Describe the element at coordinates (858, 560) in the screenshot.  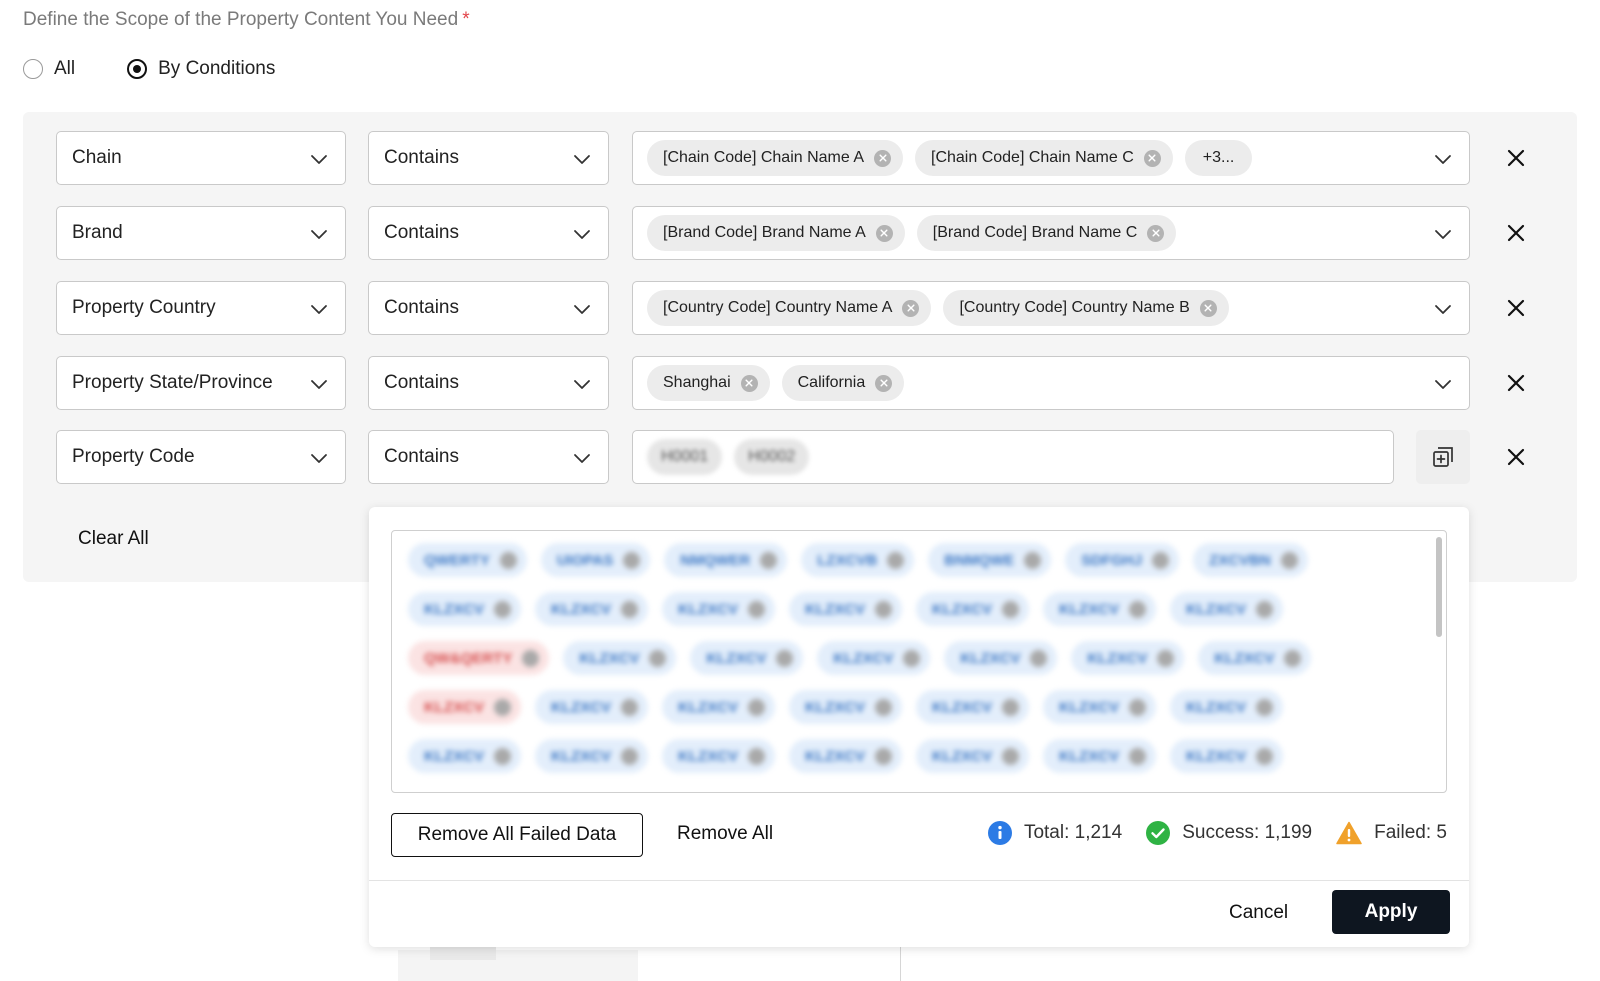
I see `value-chip: LZXCVB` at that location.